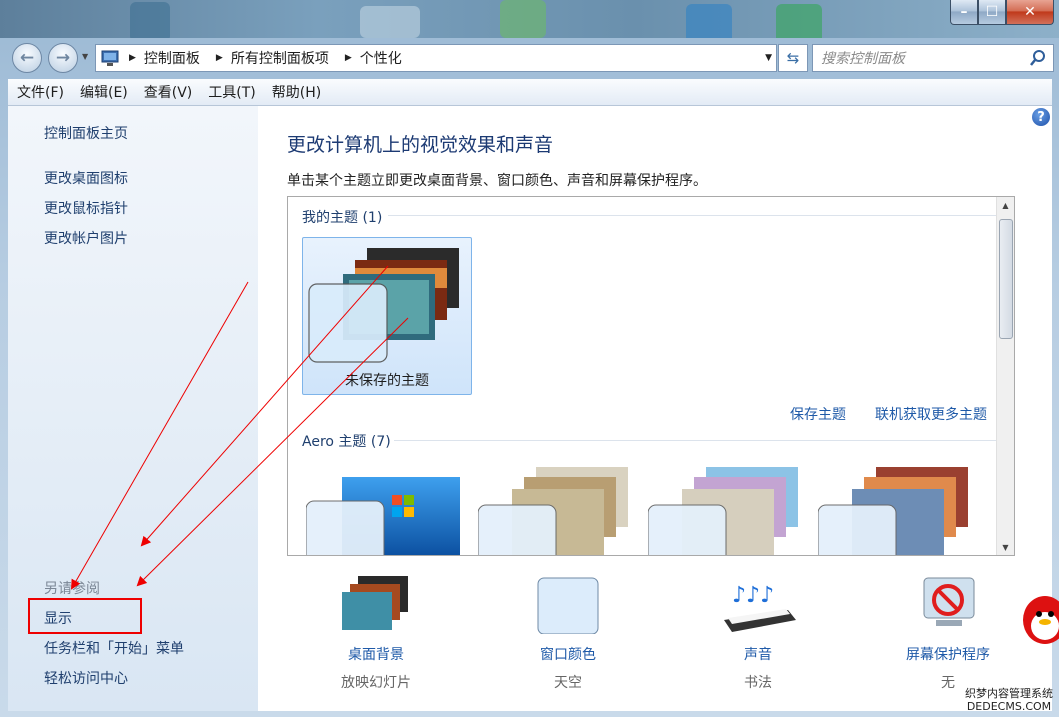 The image size is (1059, 717). I want to click on page-title: 更改计算机上的视觉效果和声音, so click(420, 145).